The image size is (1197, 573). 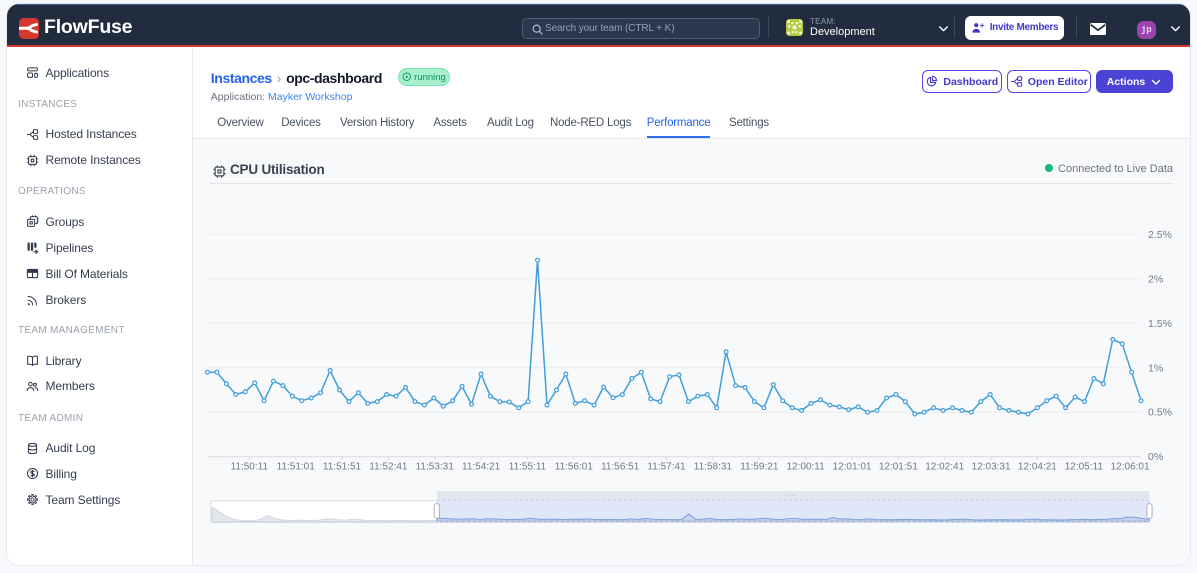 I want to click on svg-text: 2.5%, so click(x=1160, y=235).